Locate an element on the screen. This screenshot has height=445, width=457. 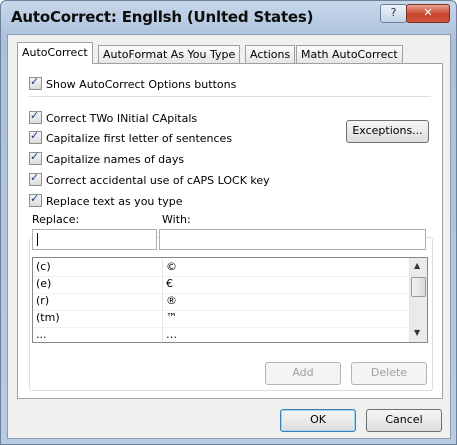
list-item: (c) © is located at coordinates (220, 268).